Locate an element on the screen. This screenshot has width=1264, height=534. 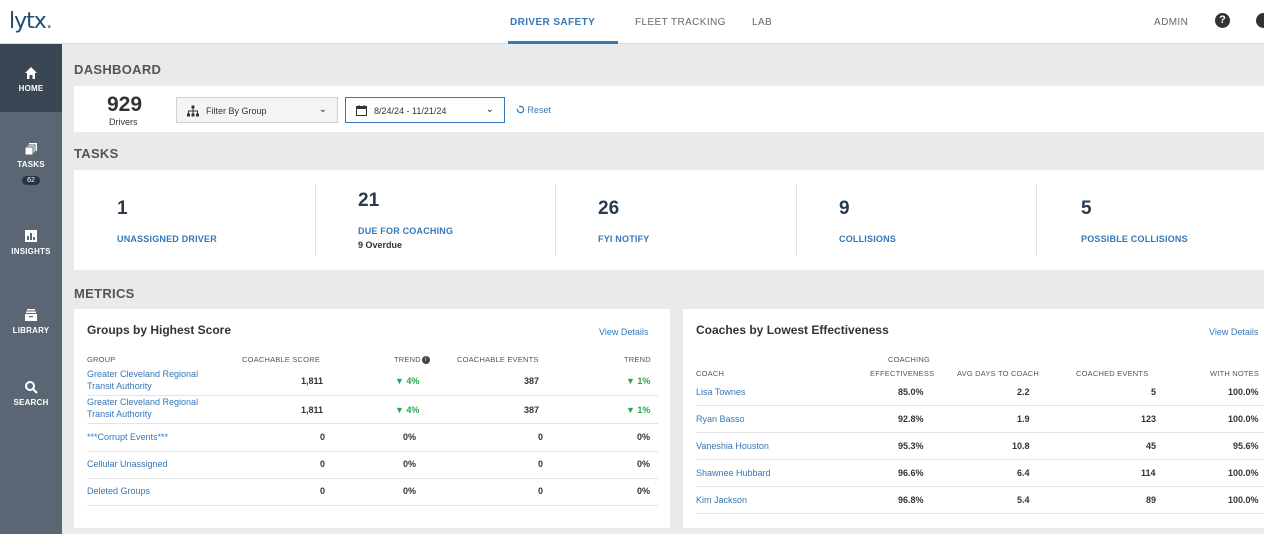
coachable-events: 0 is located at coordinates (541, 437).